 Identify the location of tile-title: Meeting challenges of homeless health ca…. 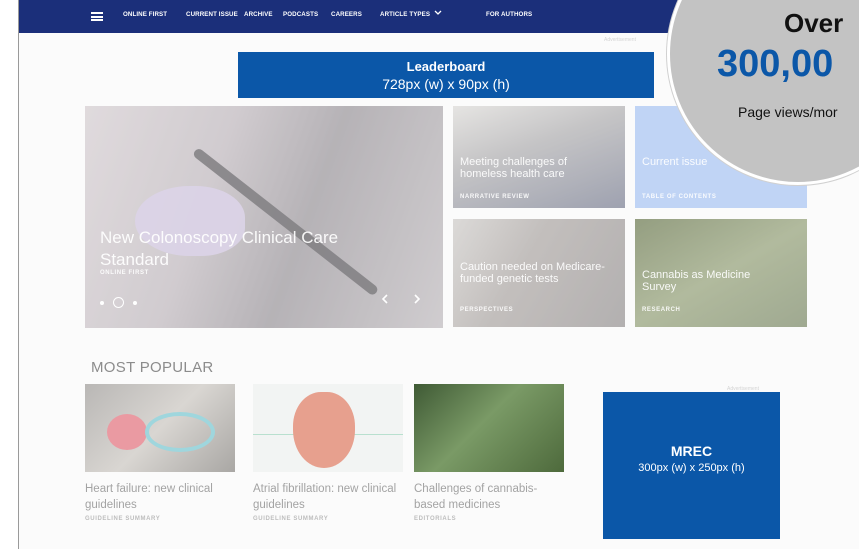
(514, 168).